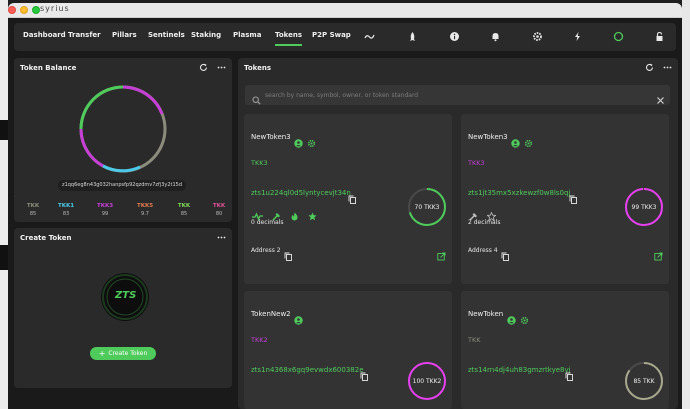  I want to click on balance-token-value: 83, so click(66, 214).